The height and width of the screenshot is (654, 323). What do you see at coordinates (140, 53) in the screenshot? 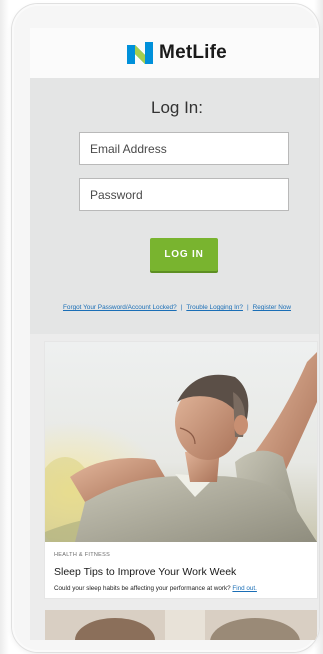
I see `metlife-m-icon` at bounding box center [140, 53].